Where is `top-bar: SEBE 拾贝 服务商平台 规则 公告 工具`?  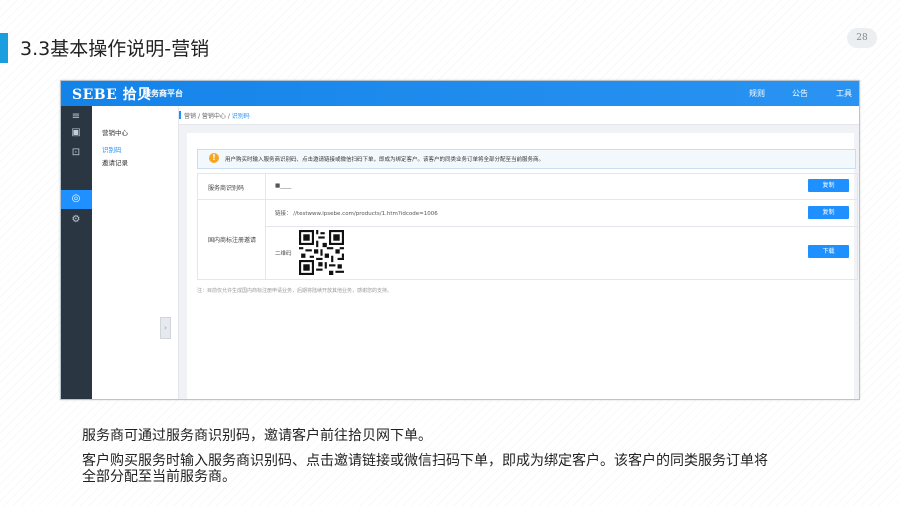
top-bar: SEBE 拾贝 服务商平台 规则 公告 工具 is located at coordinates (460, 93).